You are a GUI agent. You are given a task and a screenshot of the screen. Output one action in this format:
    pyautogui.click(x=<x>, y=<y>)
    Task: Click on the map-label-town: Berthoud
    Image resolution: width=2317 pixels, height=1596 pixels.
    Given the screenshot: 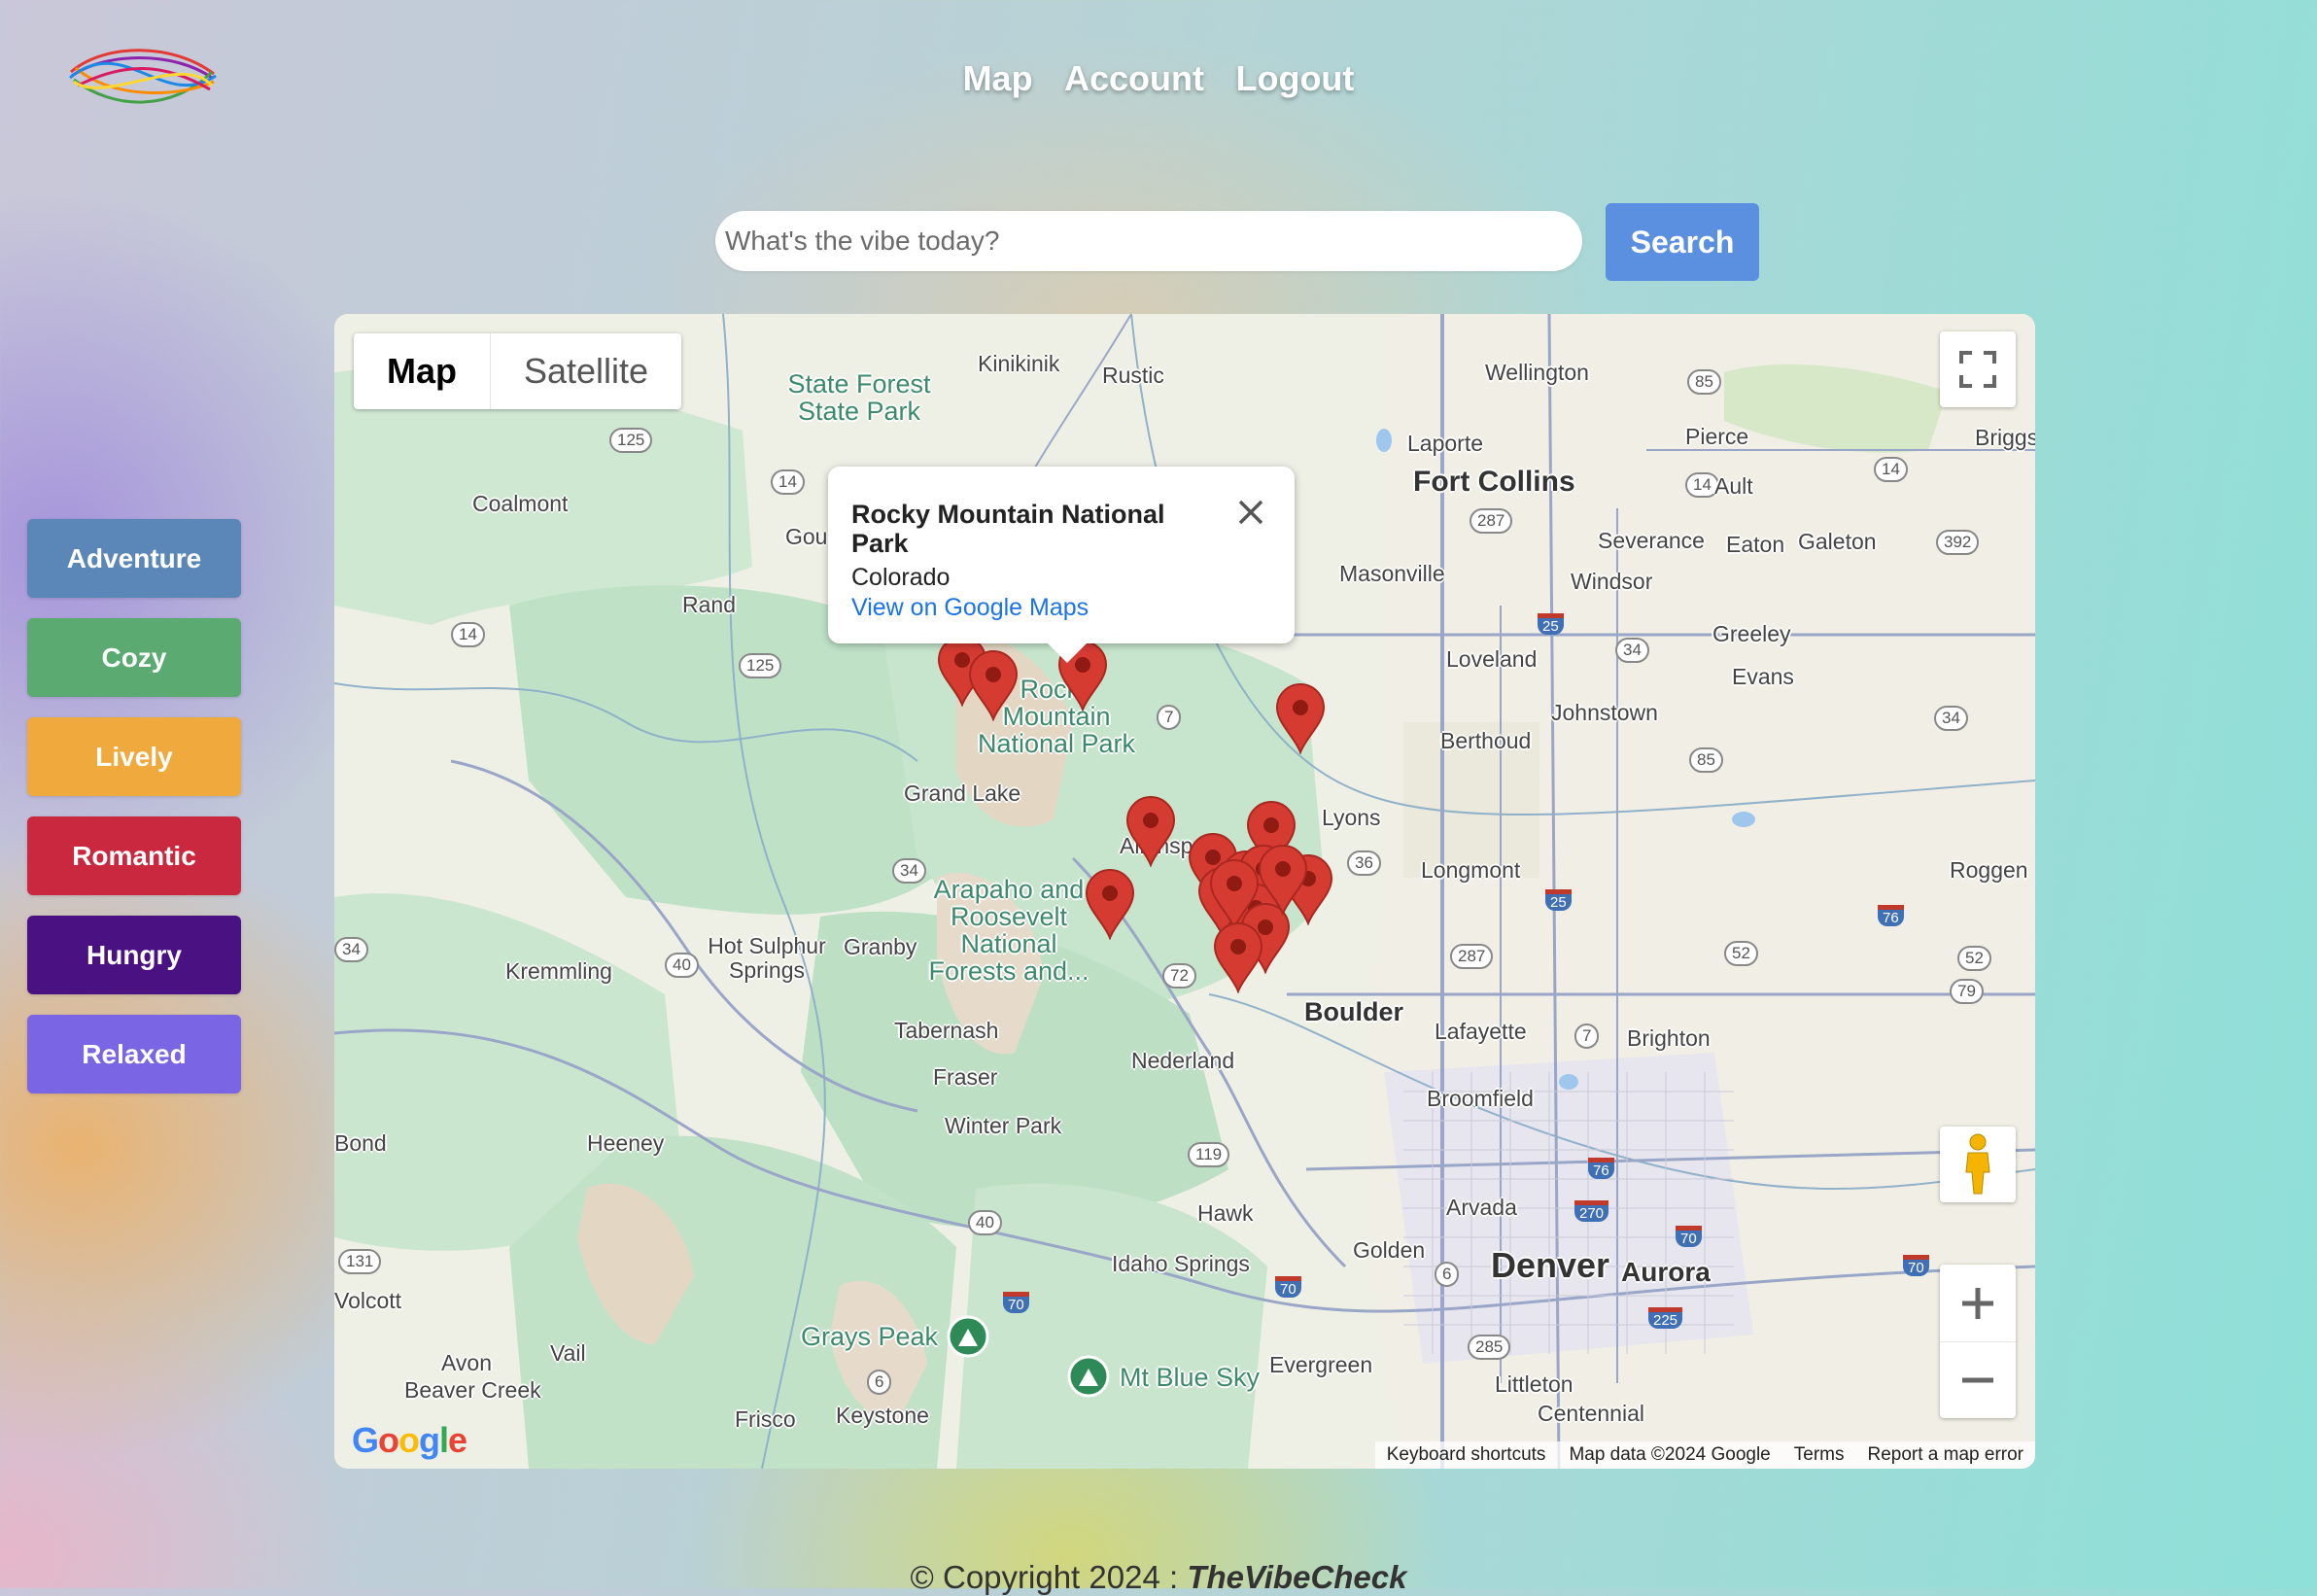 What is the action you would take?
    pyautogui.click(x=1486, y=740)
    